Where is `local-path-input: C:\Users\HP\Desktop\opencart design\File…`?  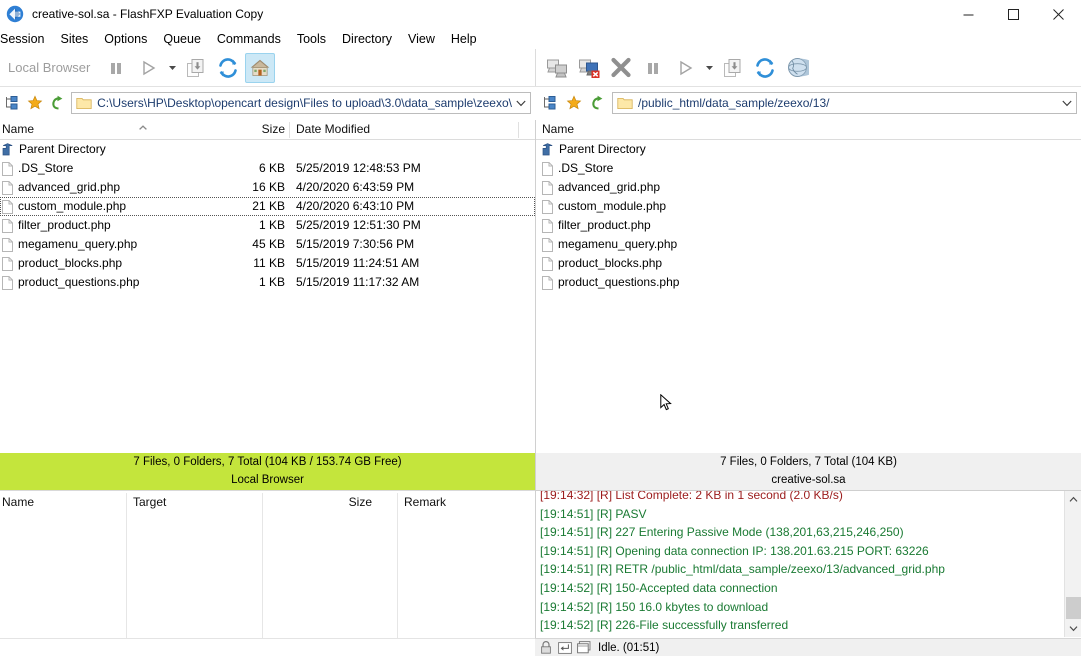
local-path-input: C:\Users\HP\Desktop\opencart design\File… is located at coordinates (301, 103).